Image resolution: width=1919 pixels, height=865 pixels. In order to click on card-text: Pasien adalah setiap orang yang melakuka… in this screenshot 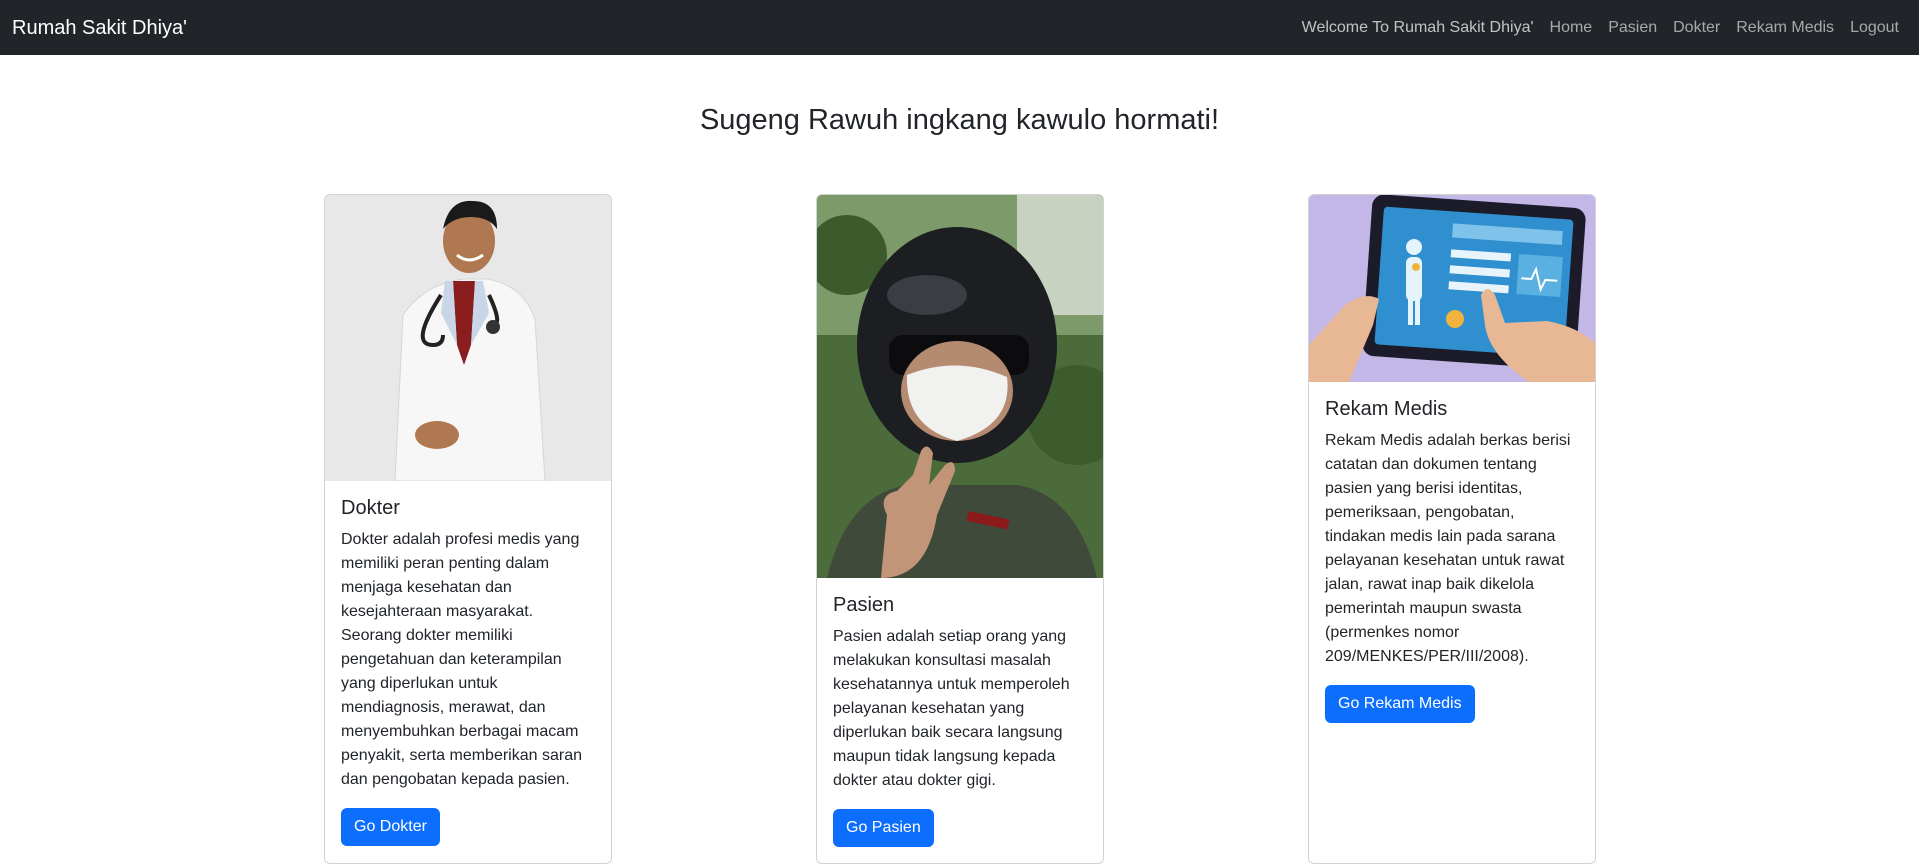, I will do `click(951, 708)`.